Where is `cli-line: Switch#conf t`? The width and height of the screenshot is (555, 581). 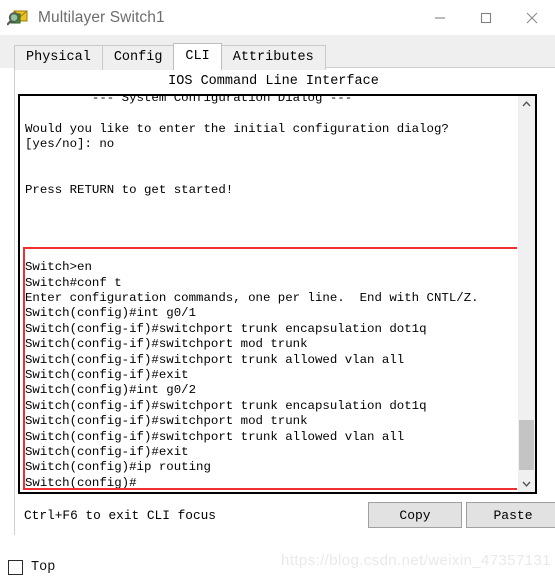 cli-line: Switch#conf t is located at coordinates (73, 282).